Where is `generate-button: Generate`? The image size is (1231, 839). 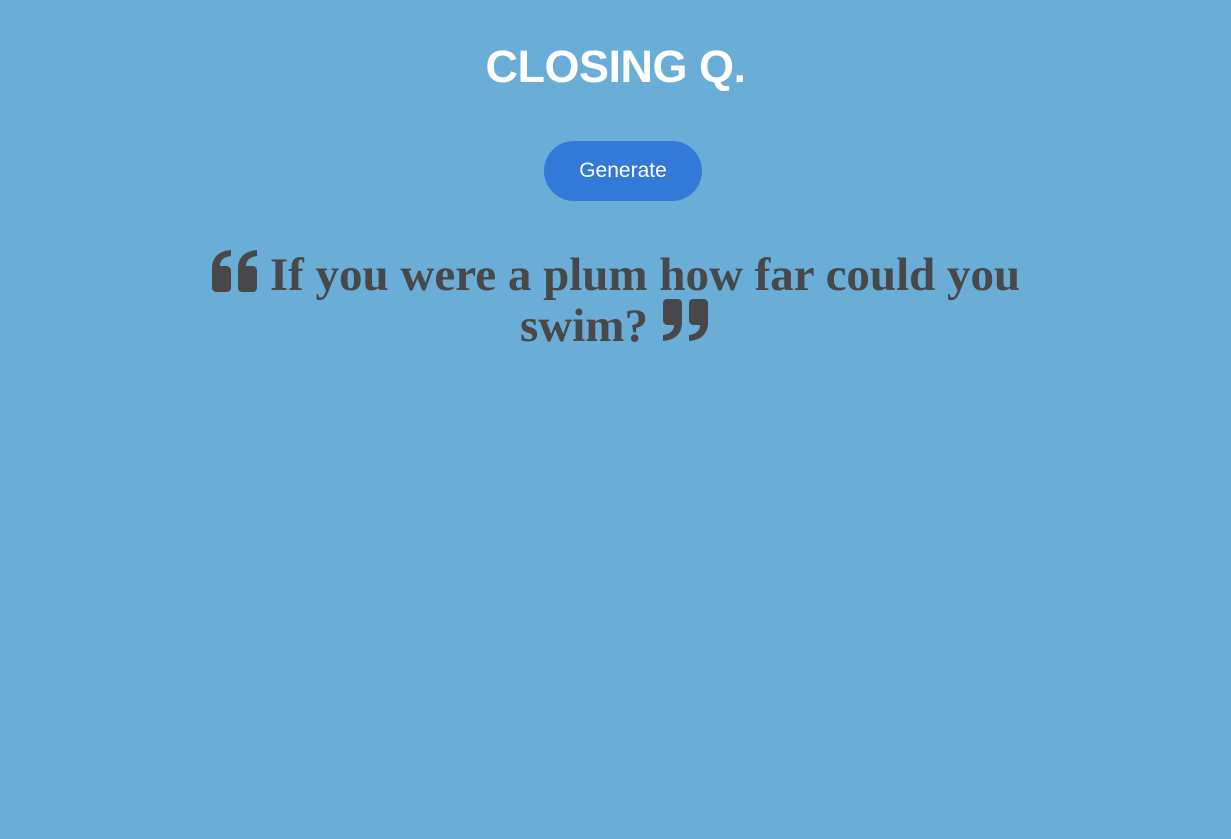
generate-button: Generate is located at coordinates (623, 171).